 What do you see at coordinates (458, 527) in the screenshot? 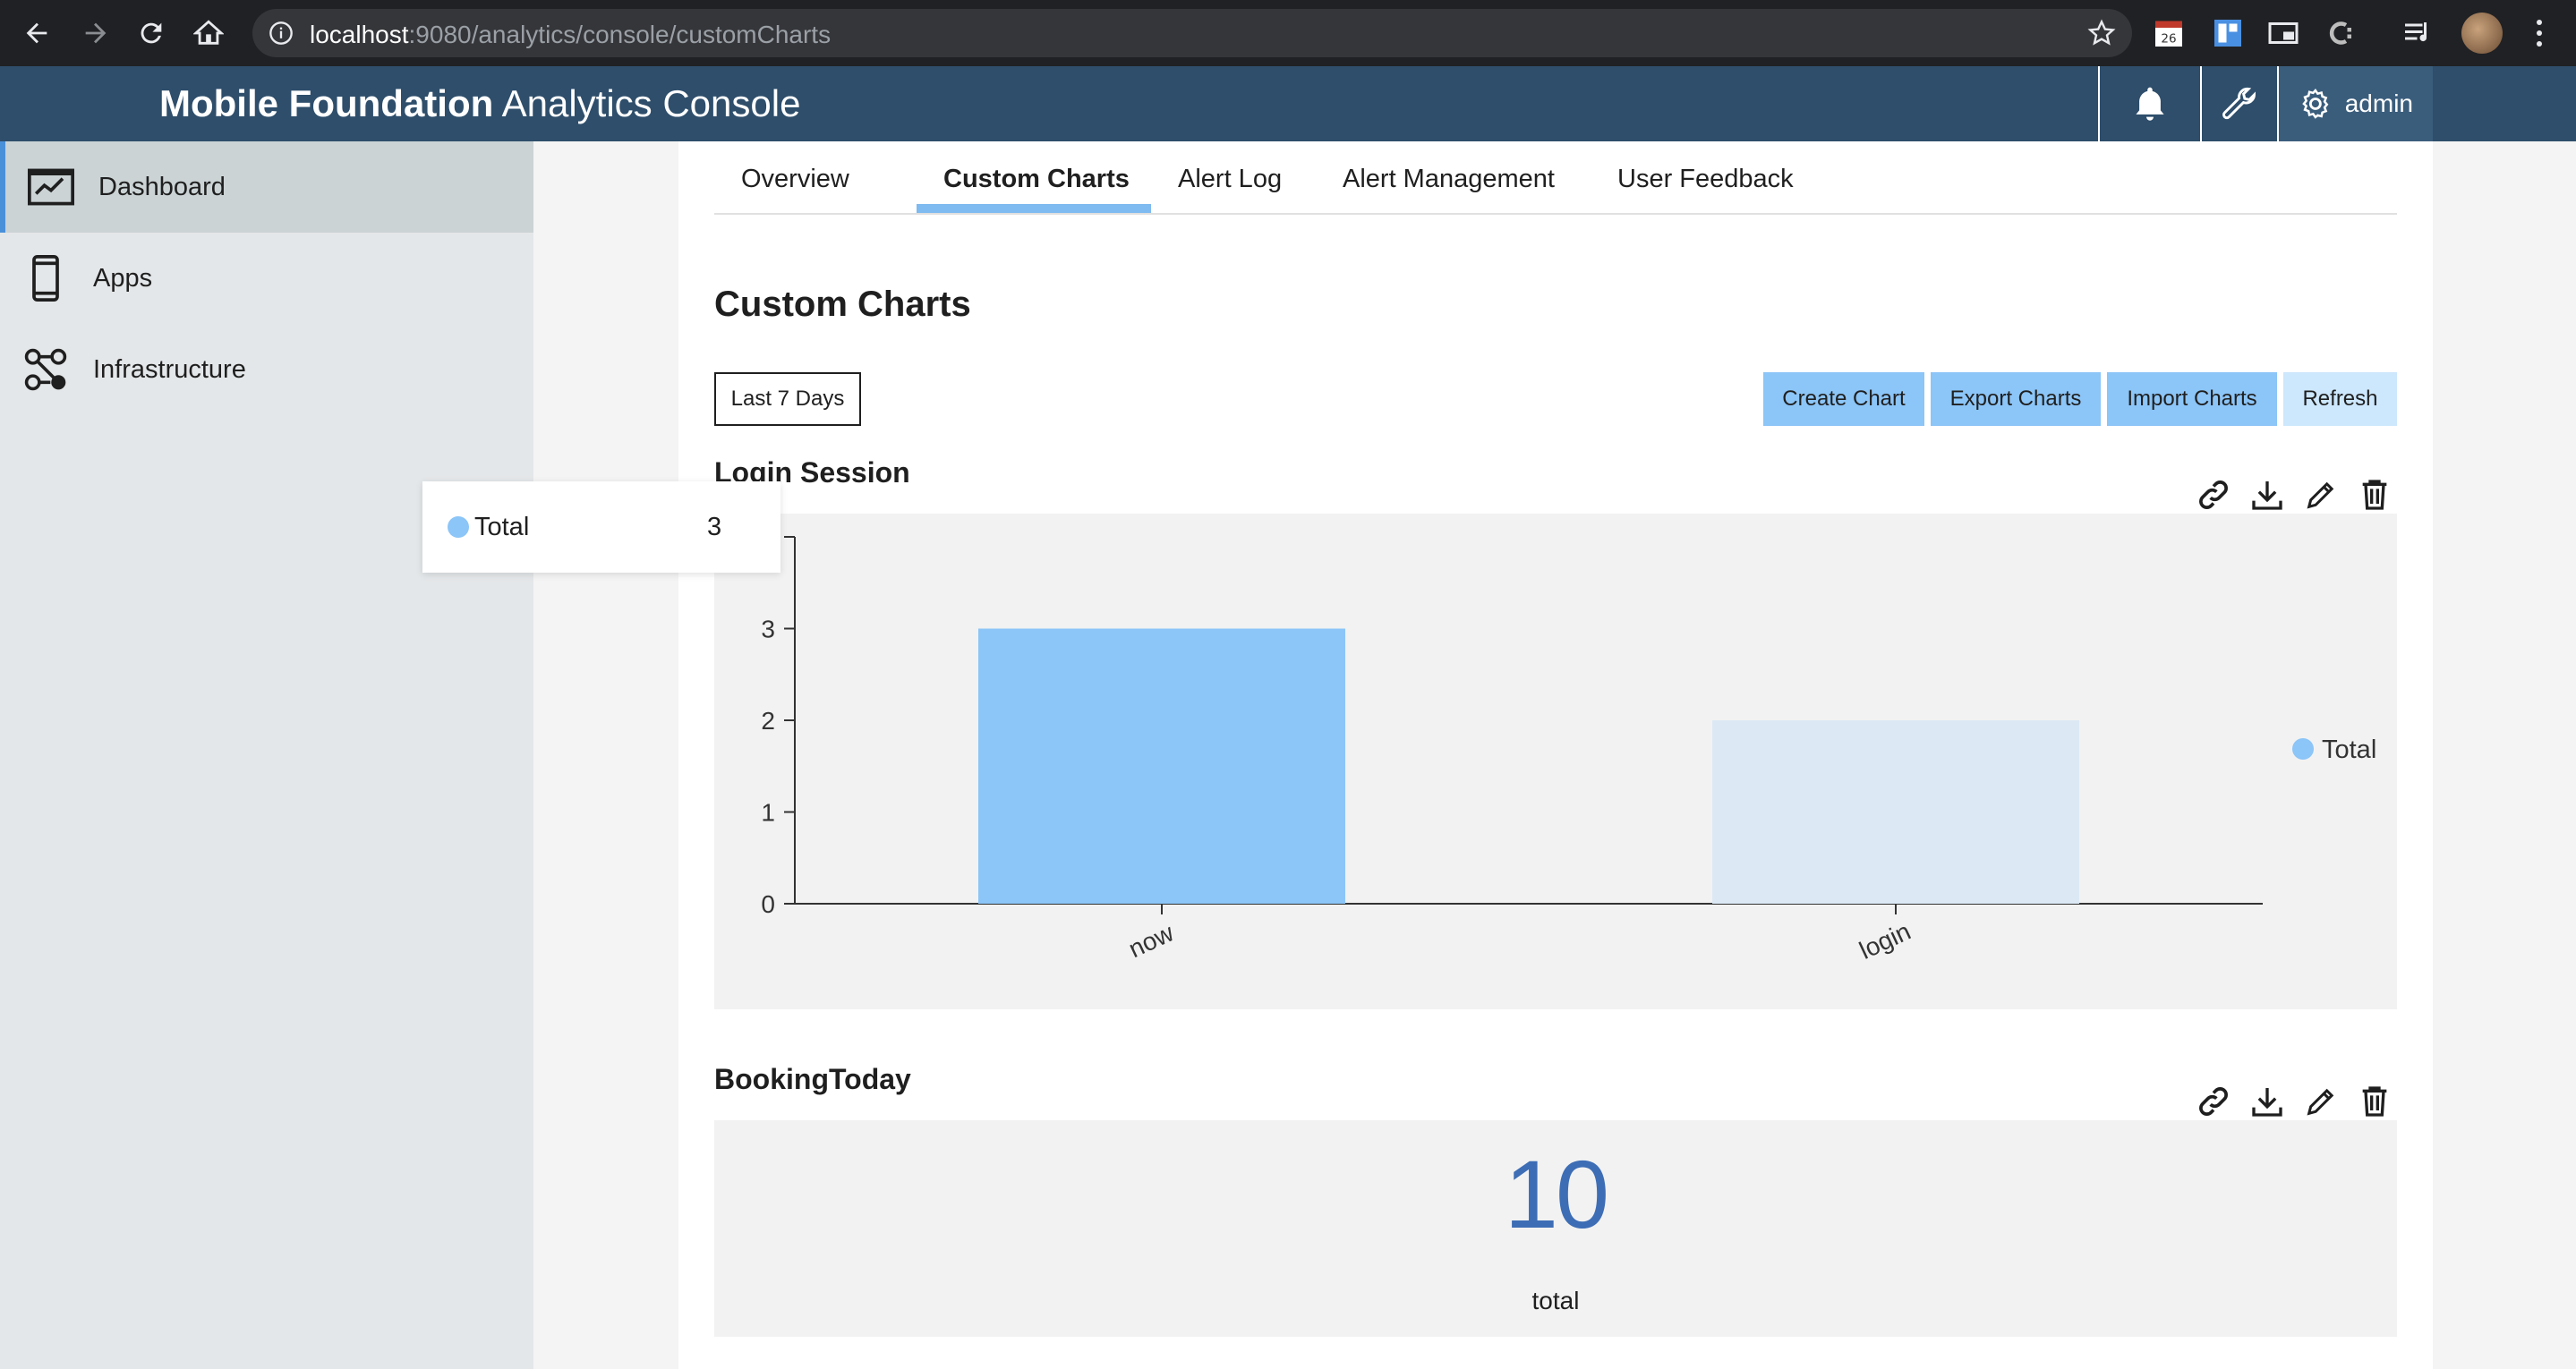
I see `tooltip-series-dot` at bounding box center [458, 527].